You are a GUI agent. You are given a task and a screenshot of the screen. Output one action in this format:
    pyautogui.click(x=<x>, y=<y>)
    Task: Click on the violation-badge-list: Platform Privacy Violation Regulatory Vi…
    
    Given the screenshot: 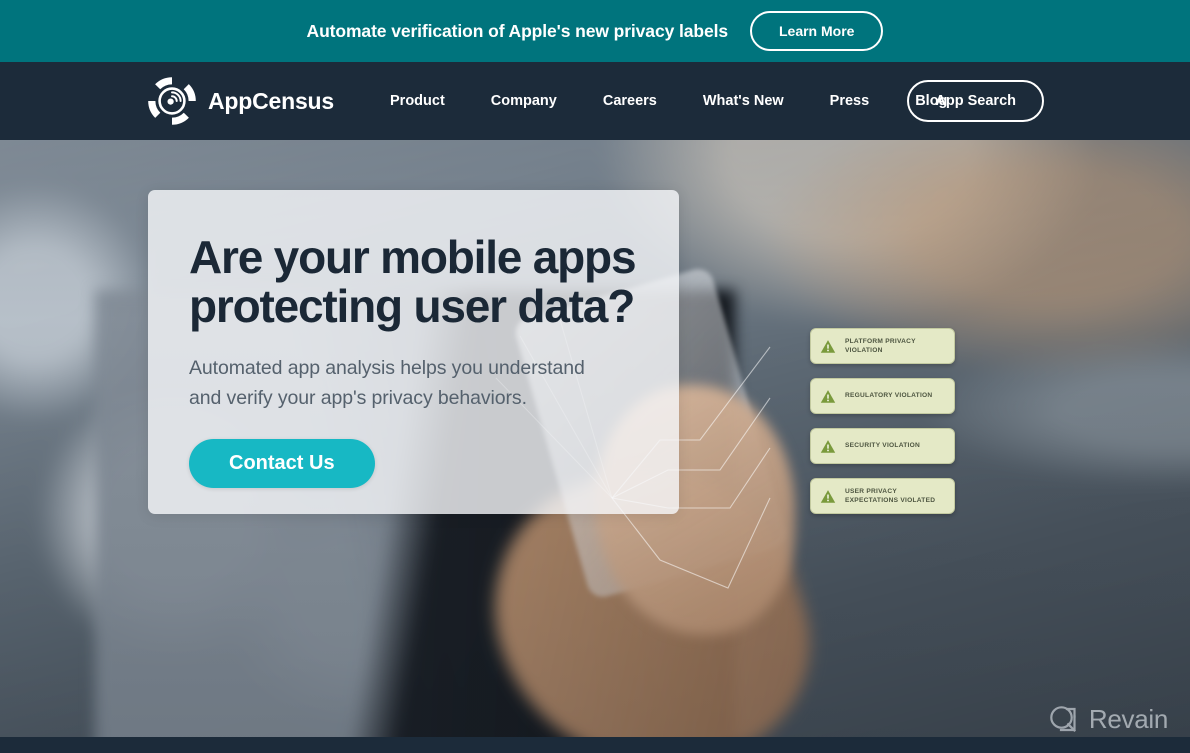 What is the action you would take?
    pyautogui.click(x=882, y=421)
    